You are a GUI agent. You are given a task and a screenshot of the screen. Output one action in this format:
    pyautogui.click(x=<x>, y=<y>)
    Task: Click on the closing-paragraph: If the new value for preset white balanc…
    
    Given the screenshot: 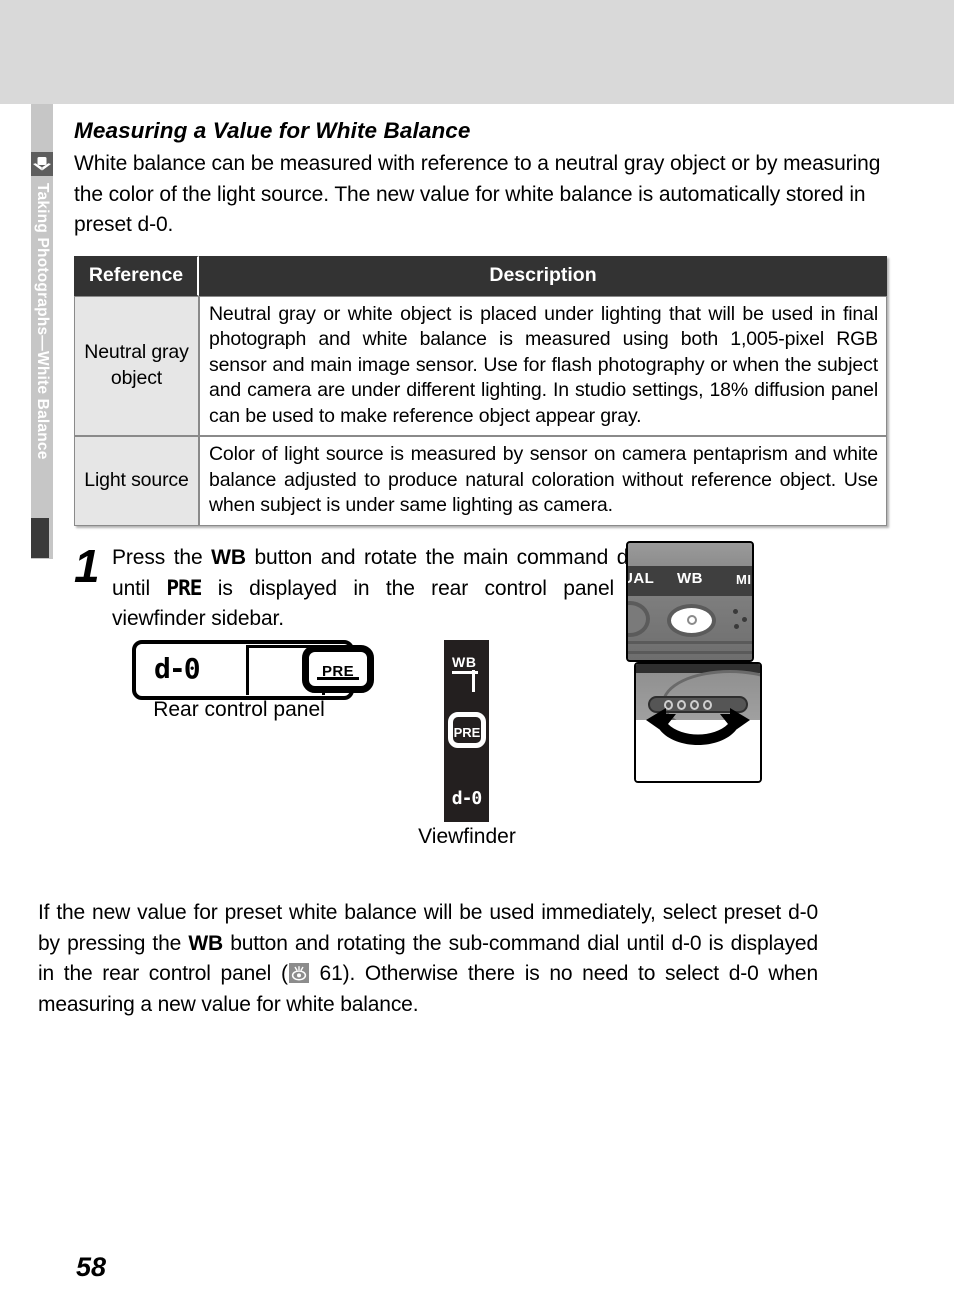 What is the action you would take?
    pyautogui.click(x=428, y=959)
    